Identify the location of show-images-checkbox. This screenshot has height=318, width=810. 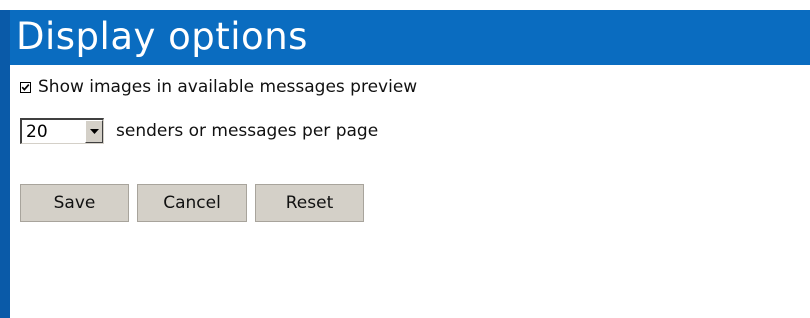
(25, 87).